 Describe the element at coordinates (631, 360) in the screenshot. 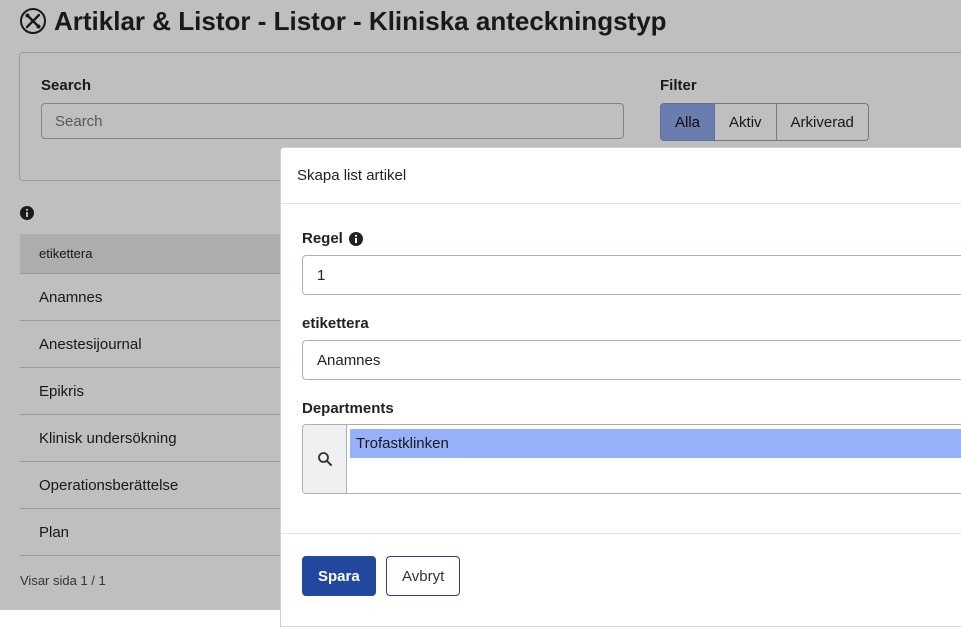

I see `label-input` at that location.